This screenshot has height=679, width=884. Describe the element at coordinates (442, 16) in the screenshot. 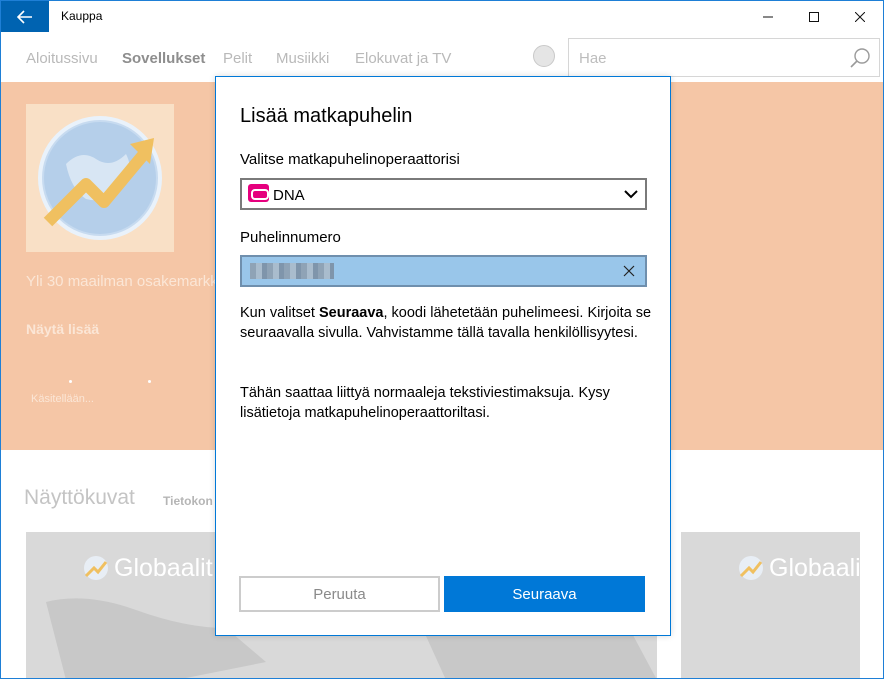

I see `title-bar: Kauppa` at that location.